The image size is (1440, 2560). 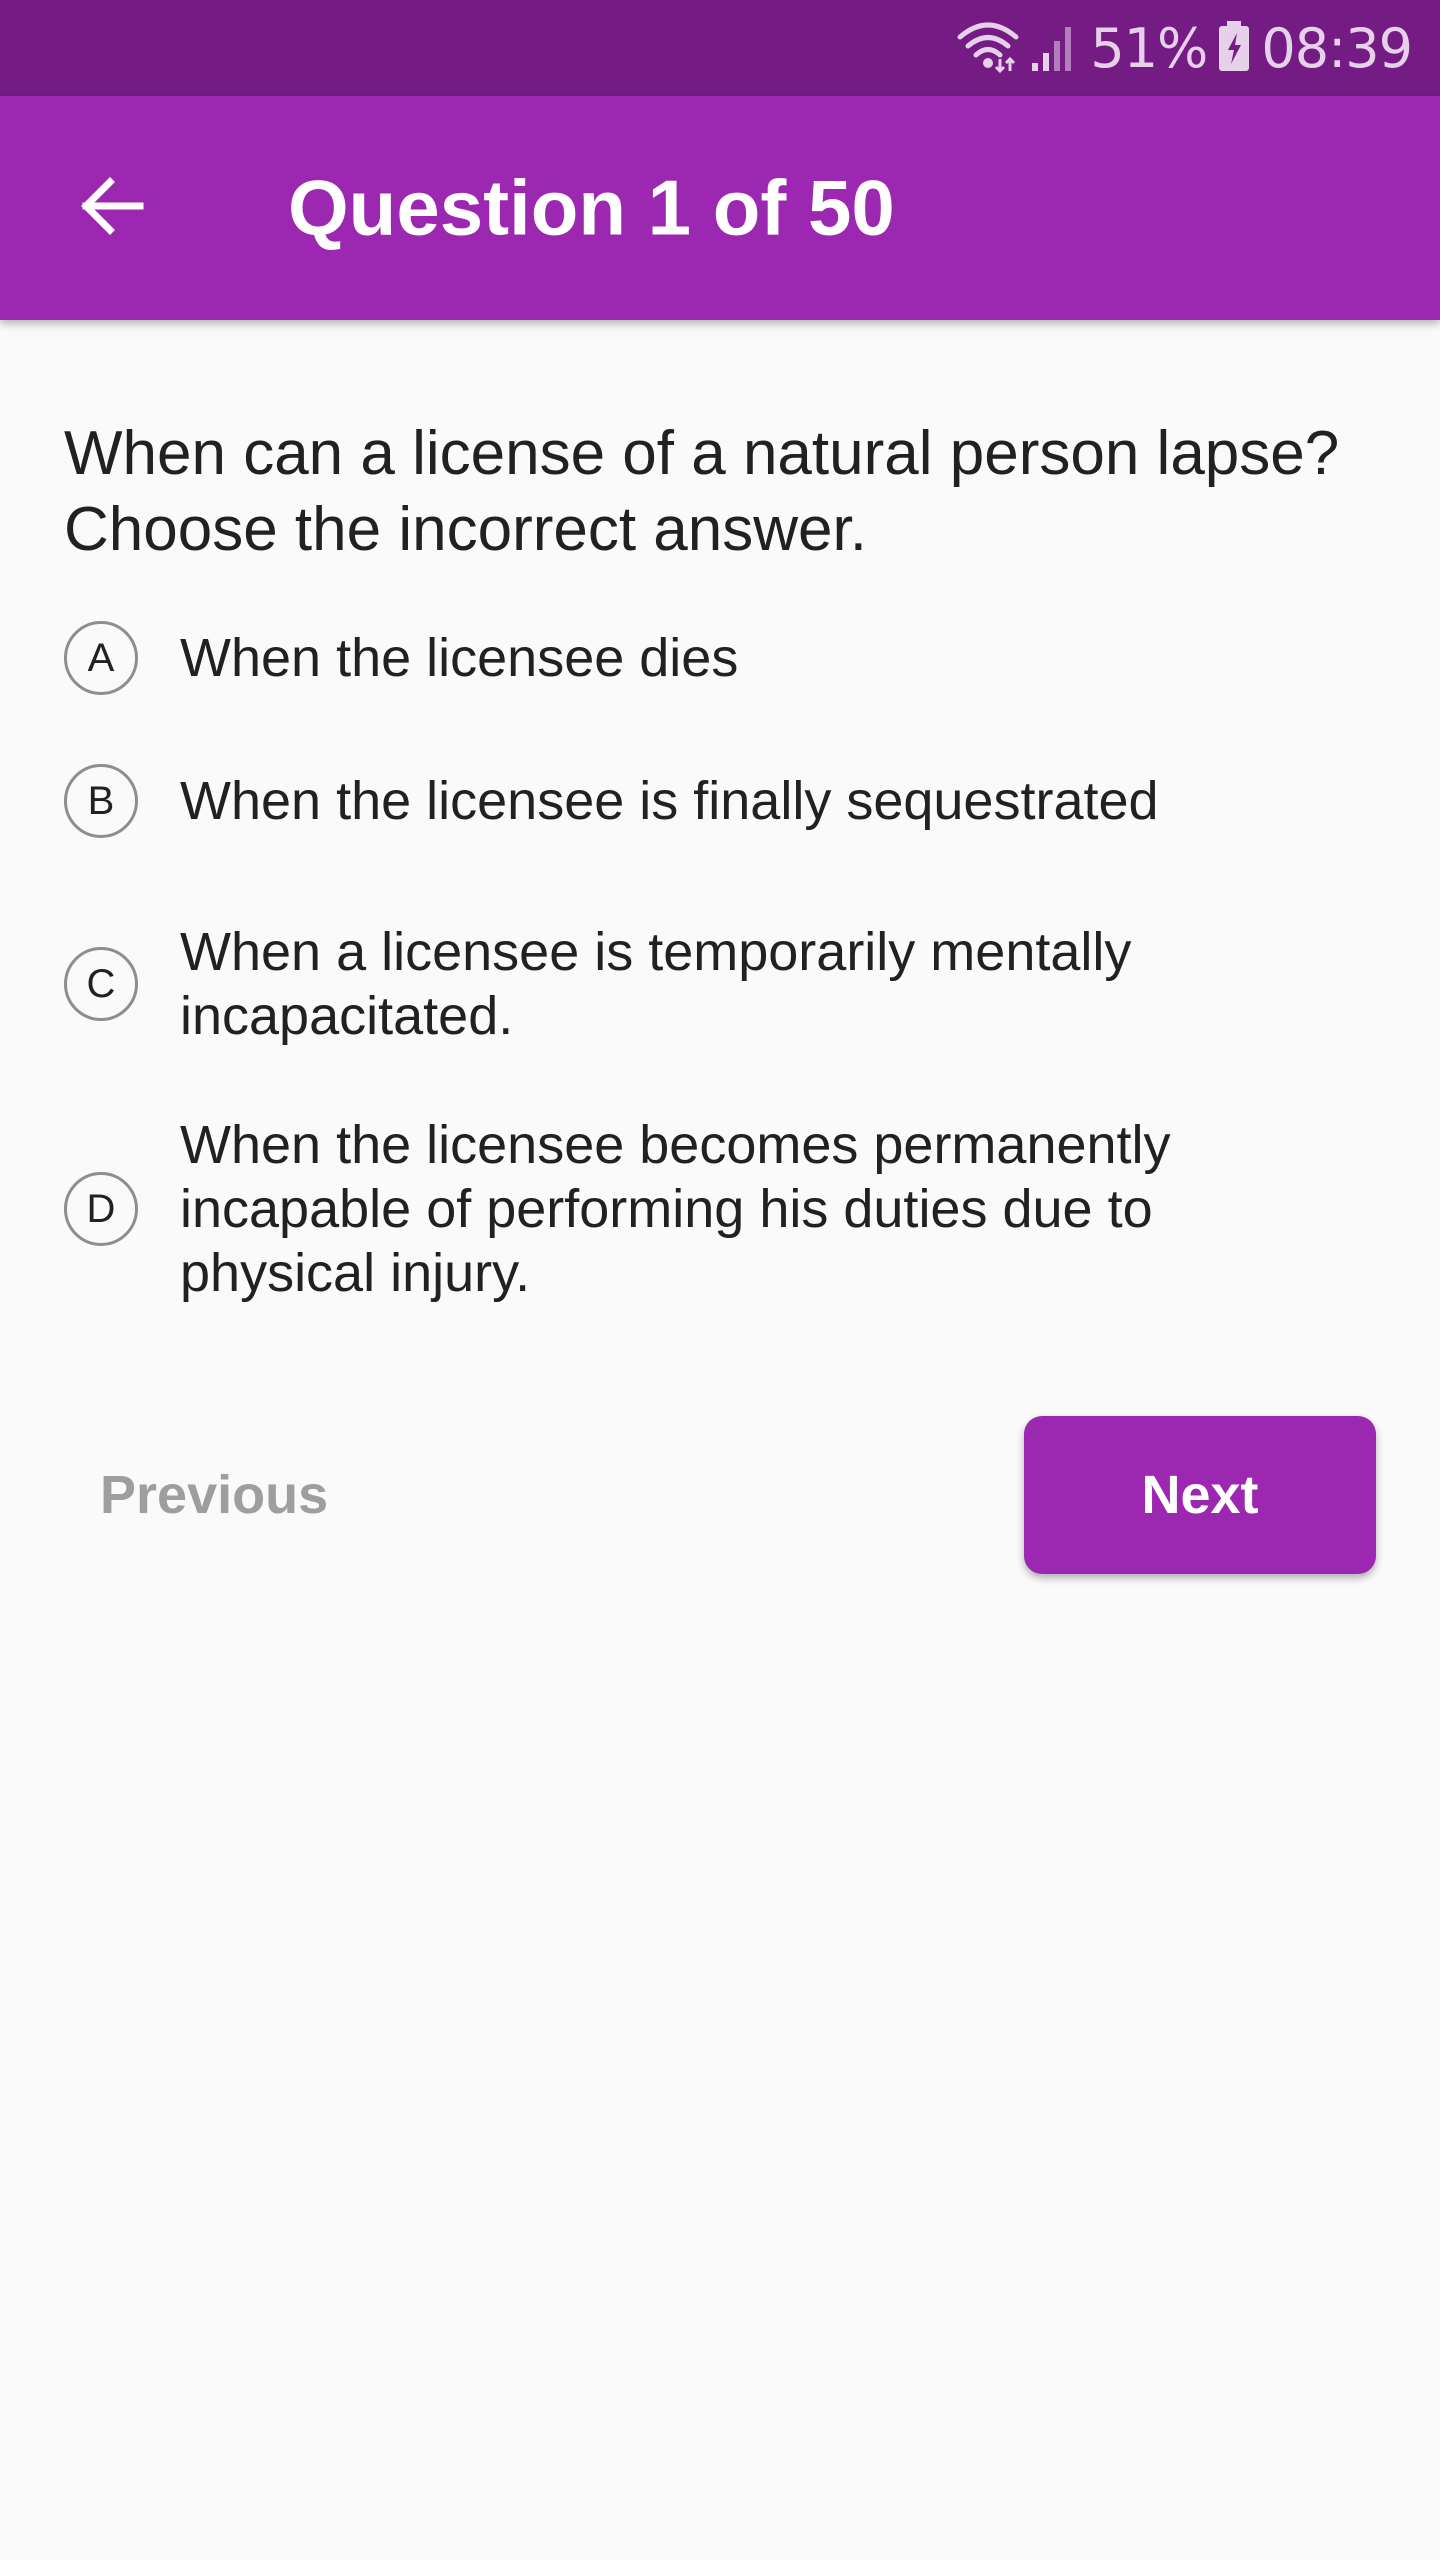 I want to click on answer-option-a: A When the licensee dies, so click(x=724, y=658).